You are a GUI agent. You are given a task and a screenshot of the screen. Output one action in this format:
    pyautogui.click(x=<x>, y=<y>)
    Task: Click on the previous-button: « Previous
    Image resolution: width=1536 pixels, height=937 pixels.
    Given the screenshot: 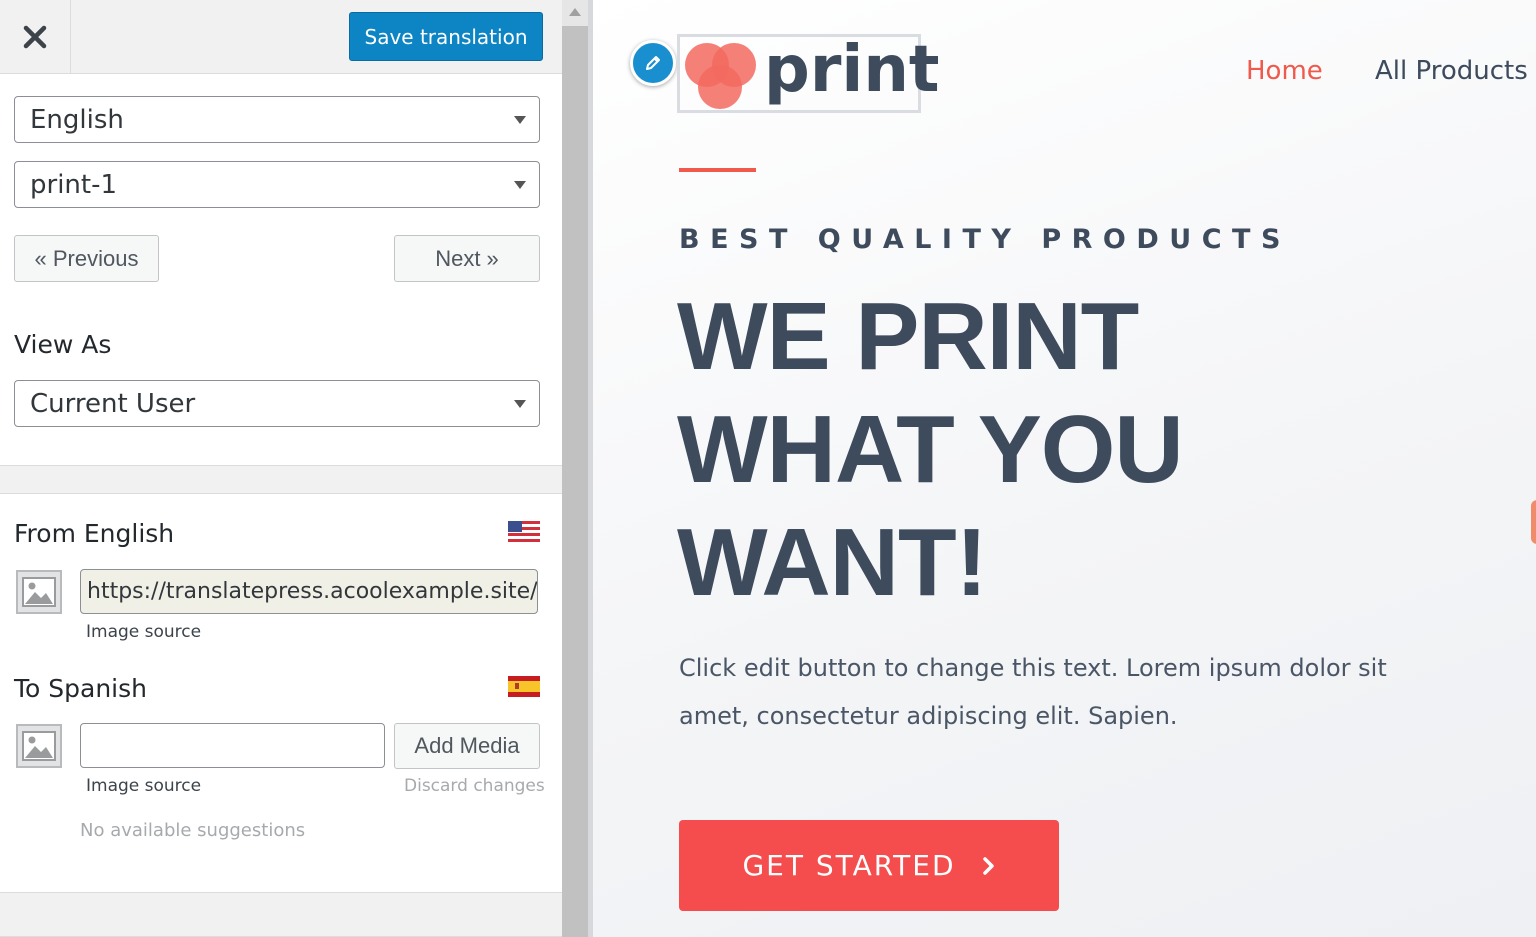 What is the action you would take?
    pyautogui.click(x=86, y=258)
    